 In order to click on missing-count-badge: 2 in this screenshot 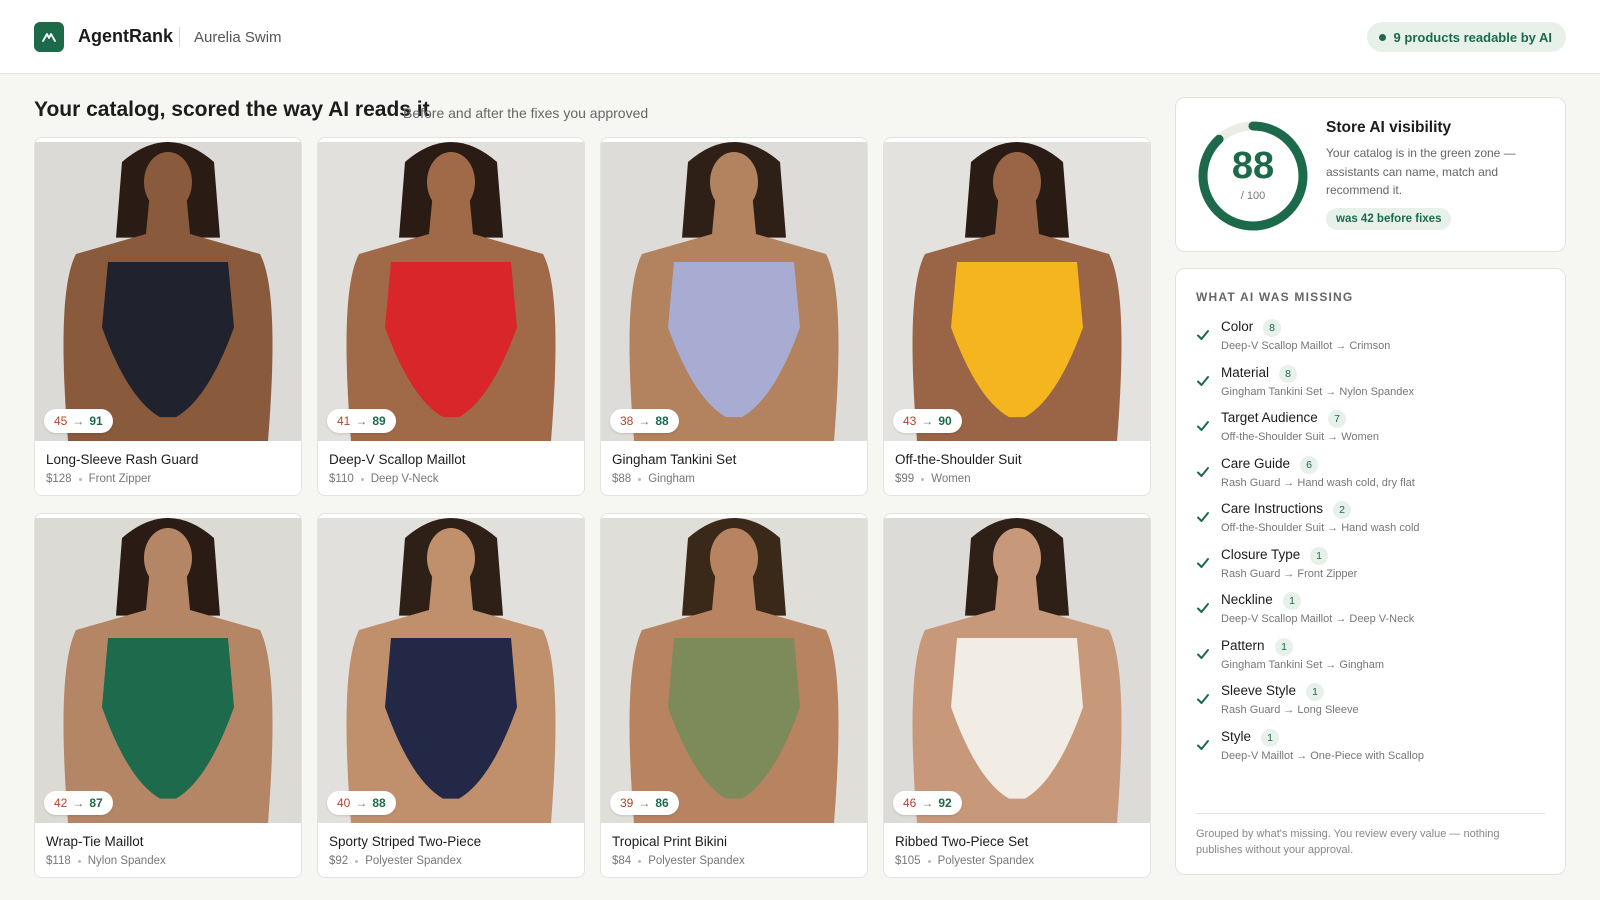, I will do `click(1342, 510)`.